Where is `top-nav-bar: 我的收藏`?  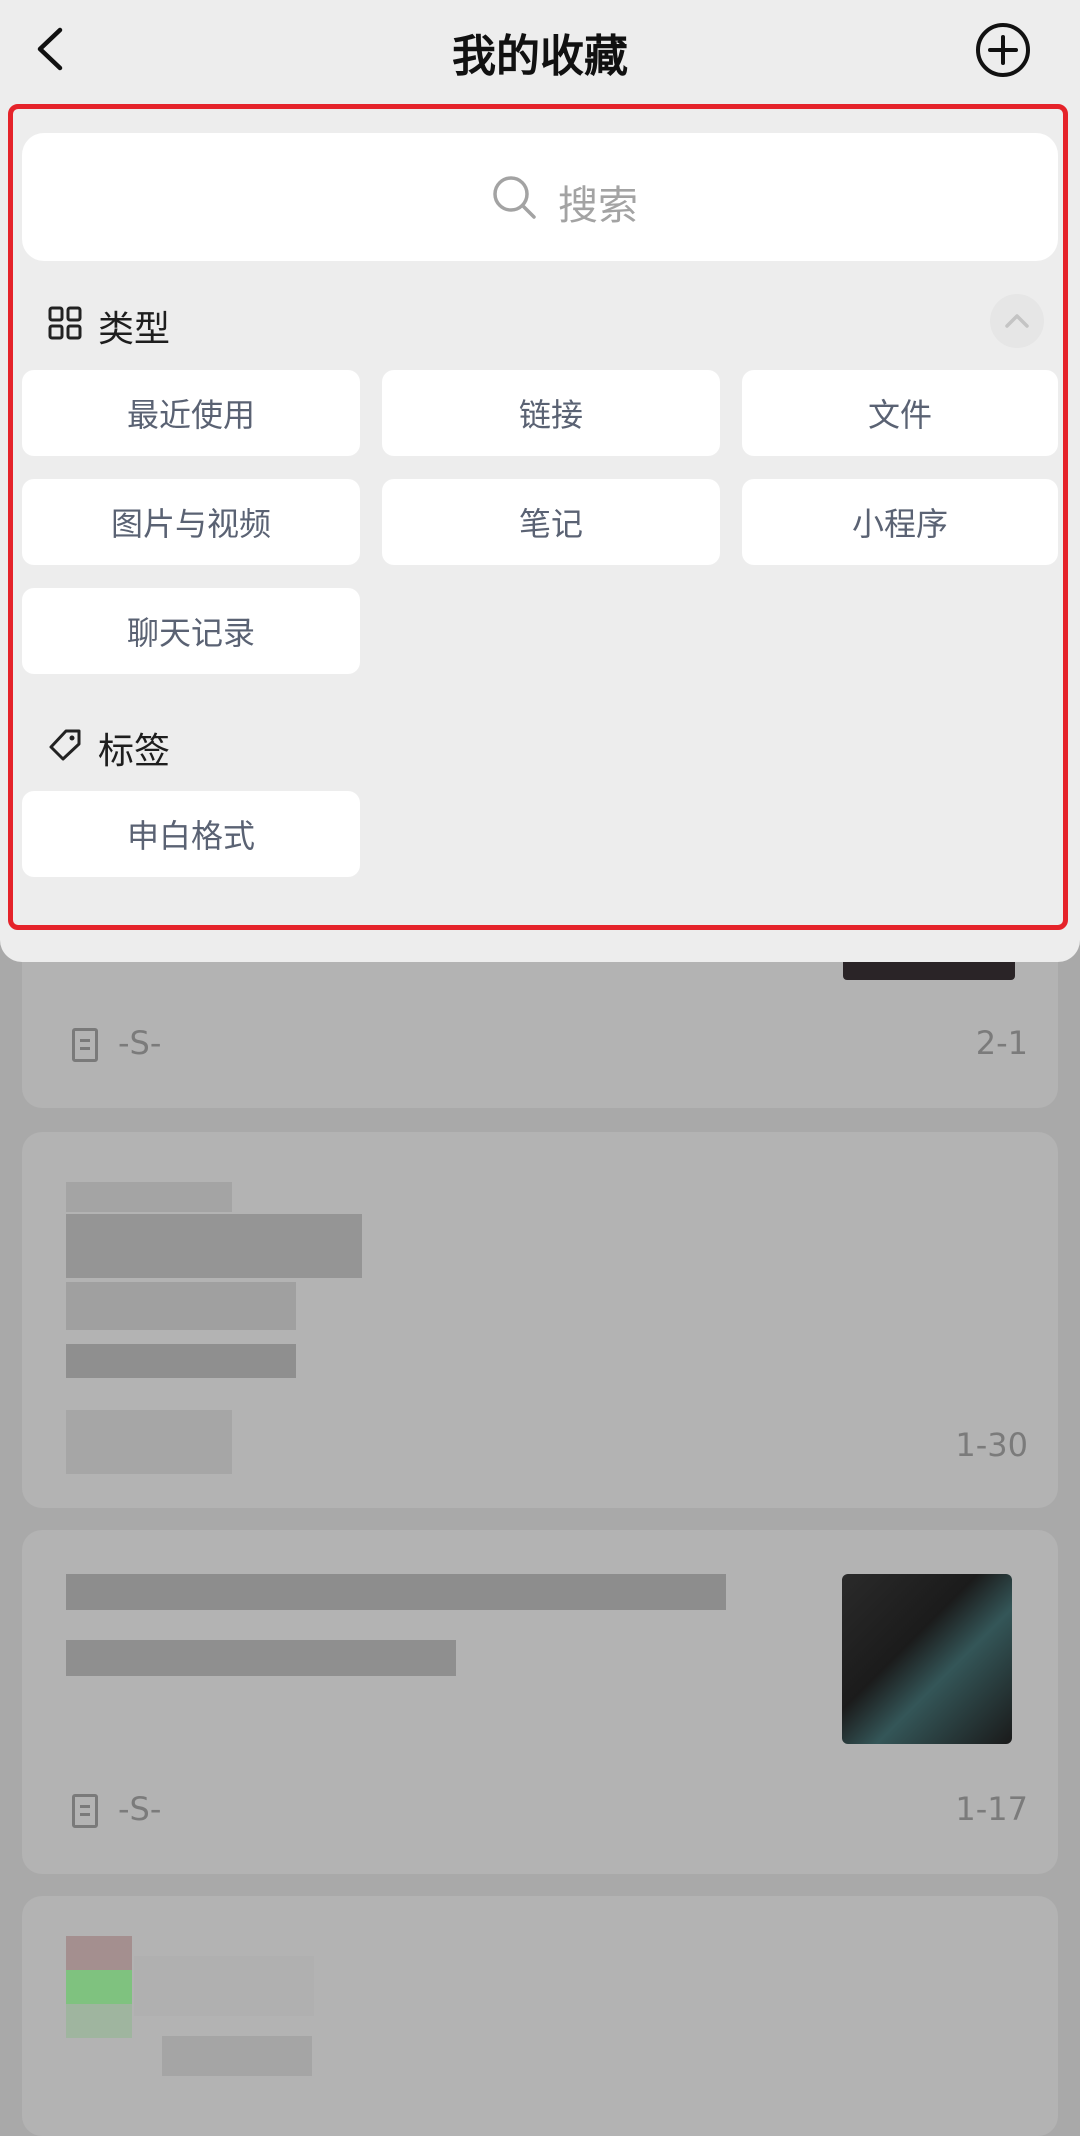
top-nav-bar: 我的收藏 is located at coordinates (540, 50).